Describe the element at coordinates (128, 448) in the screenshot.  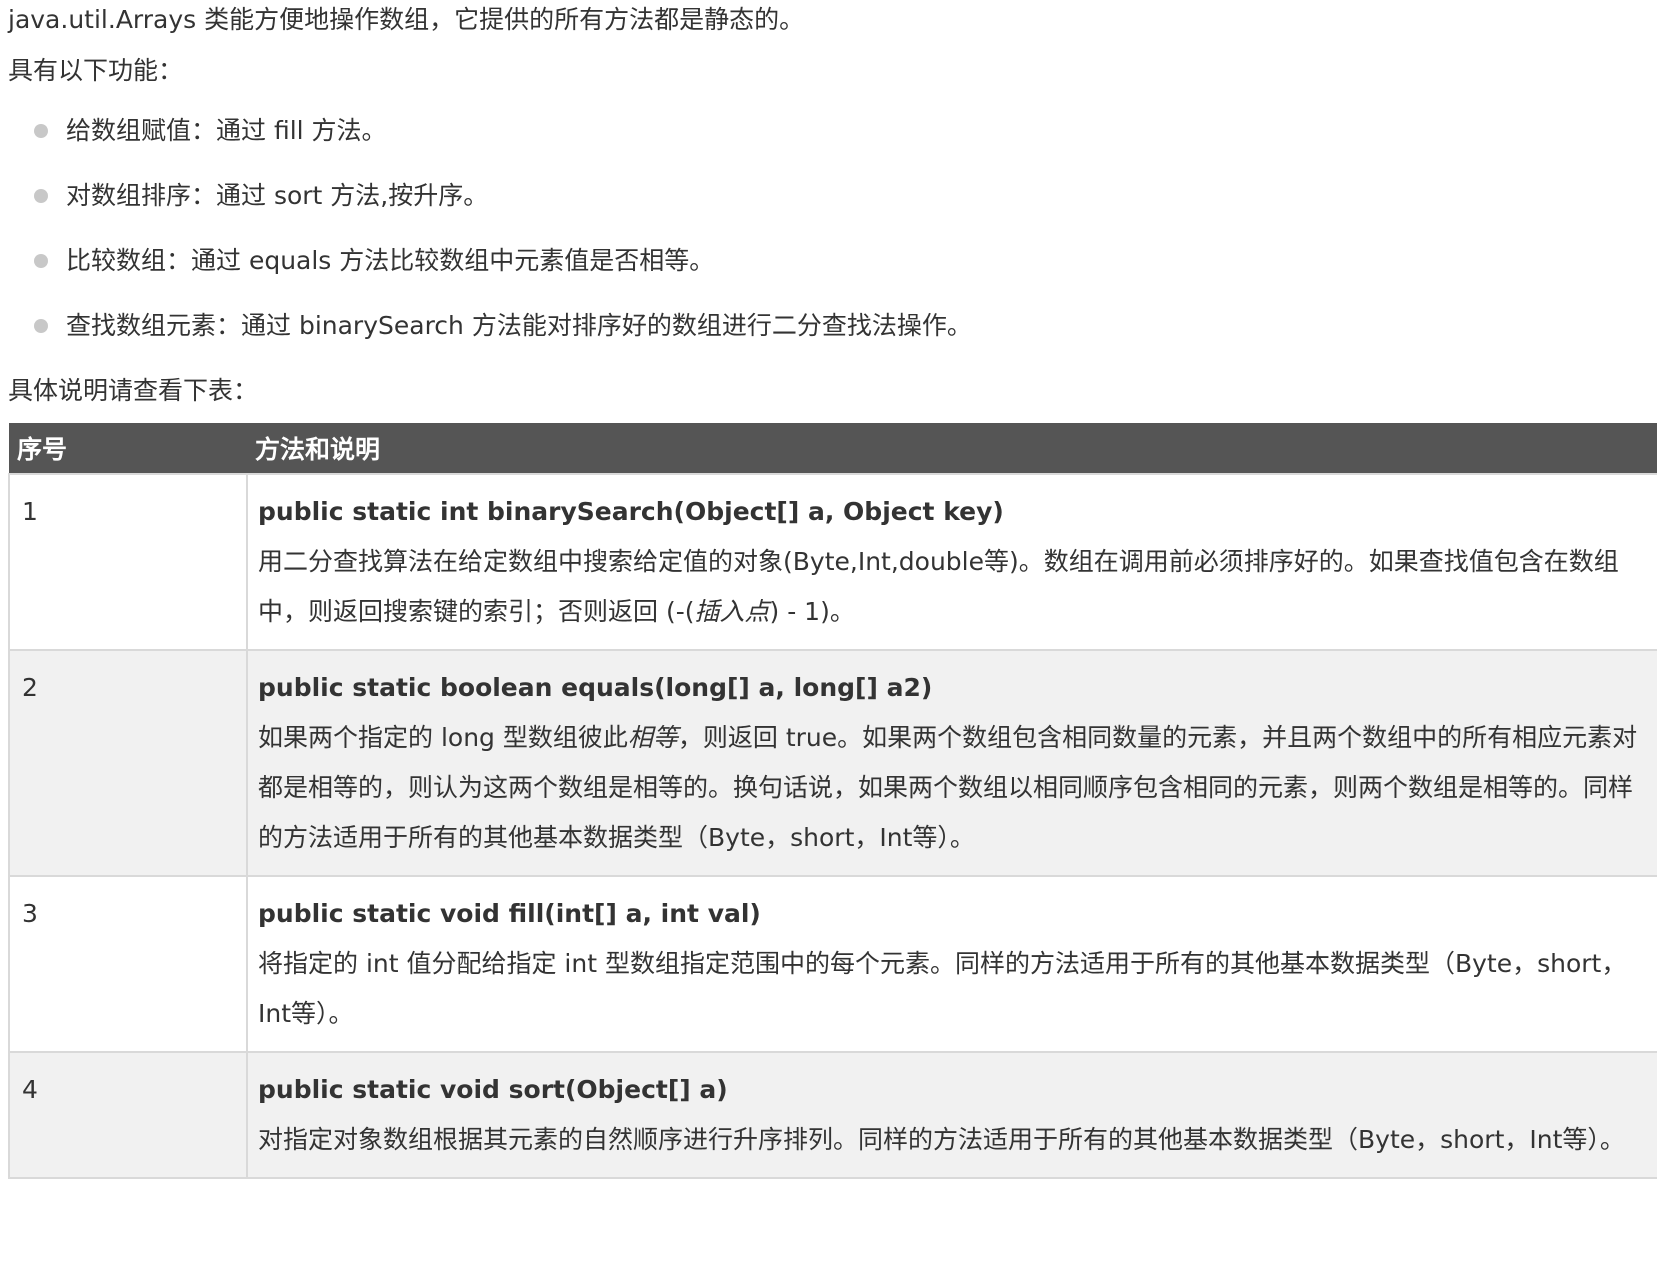
I see `header-number: 序号` at that location.